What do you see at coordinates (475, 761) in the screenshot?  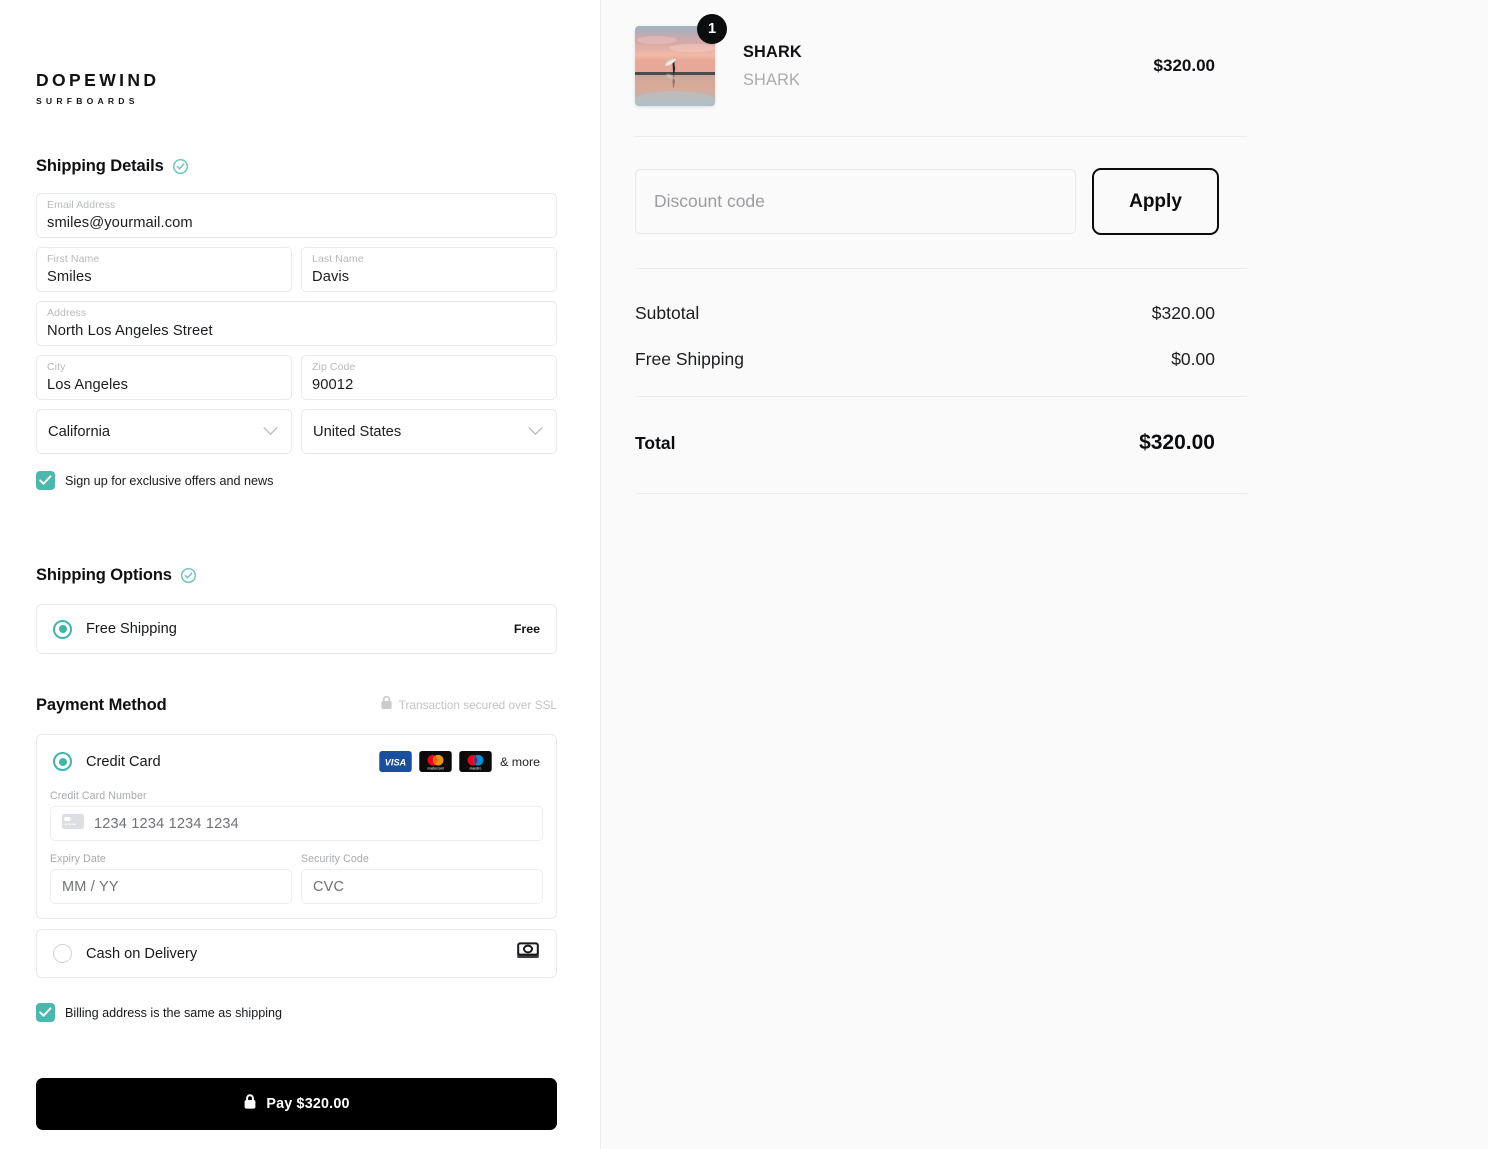 I see `maestro-icon: maestro` at bounding box center [475, 761].